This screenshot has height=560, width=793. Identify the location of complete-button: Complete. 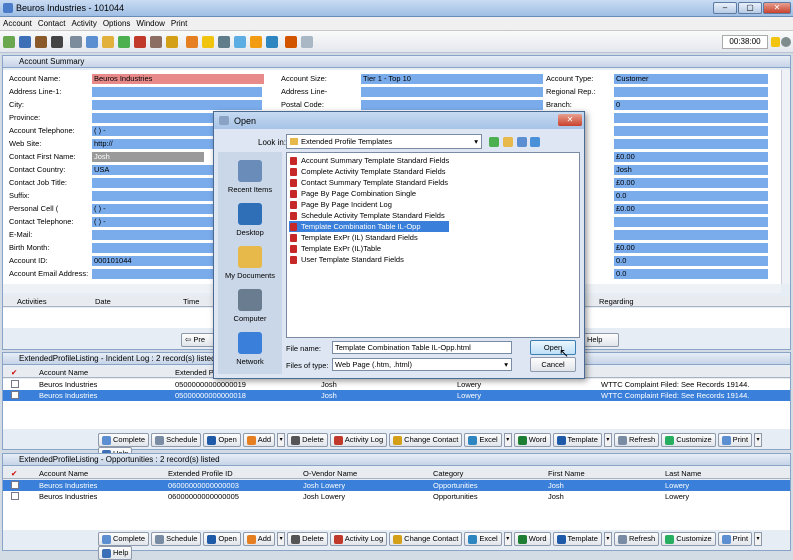
(124, 440).